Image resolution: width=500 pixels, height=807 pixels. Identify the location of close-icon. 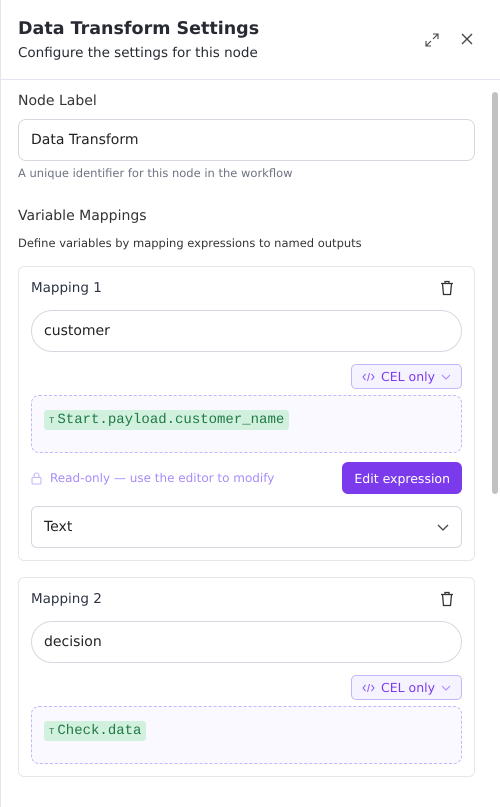
(467, 39).